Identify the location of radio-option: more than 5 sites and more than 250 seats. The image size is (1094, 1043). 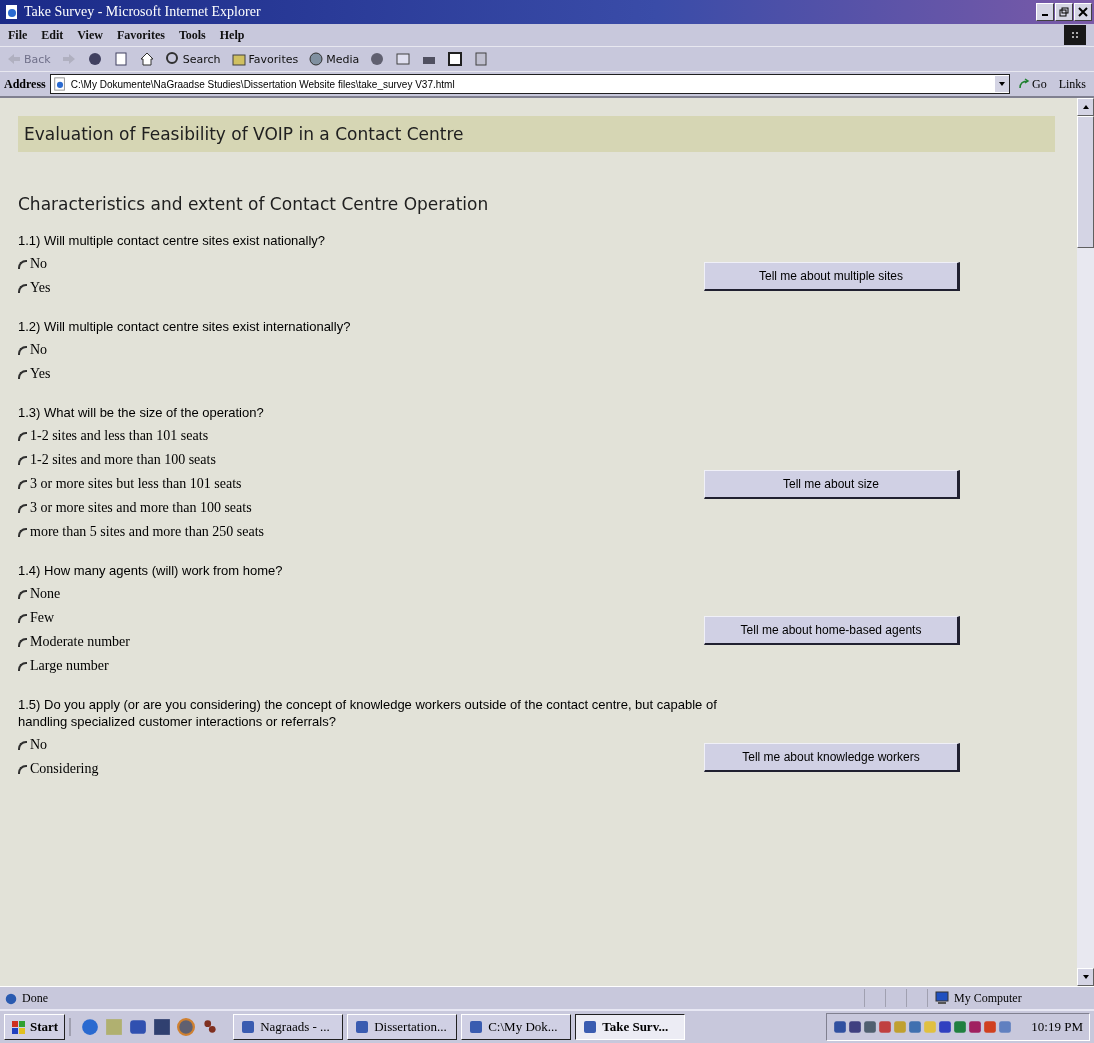
(361, 532).